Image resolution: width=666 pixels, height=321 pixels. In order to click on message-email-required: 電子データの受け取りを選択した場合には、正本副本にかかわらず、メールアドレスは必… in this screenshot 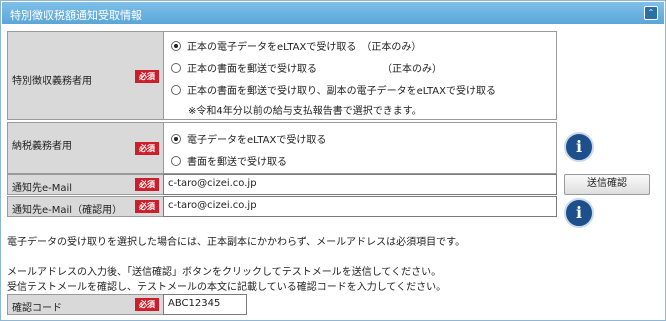, I will do `click(236, 242)`.